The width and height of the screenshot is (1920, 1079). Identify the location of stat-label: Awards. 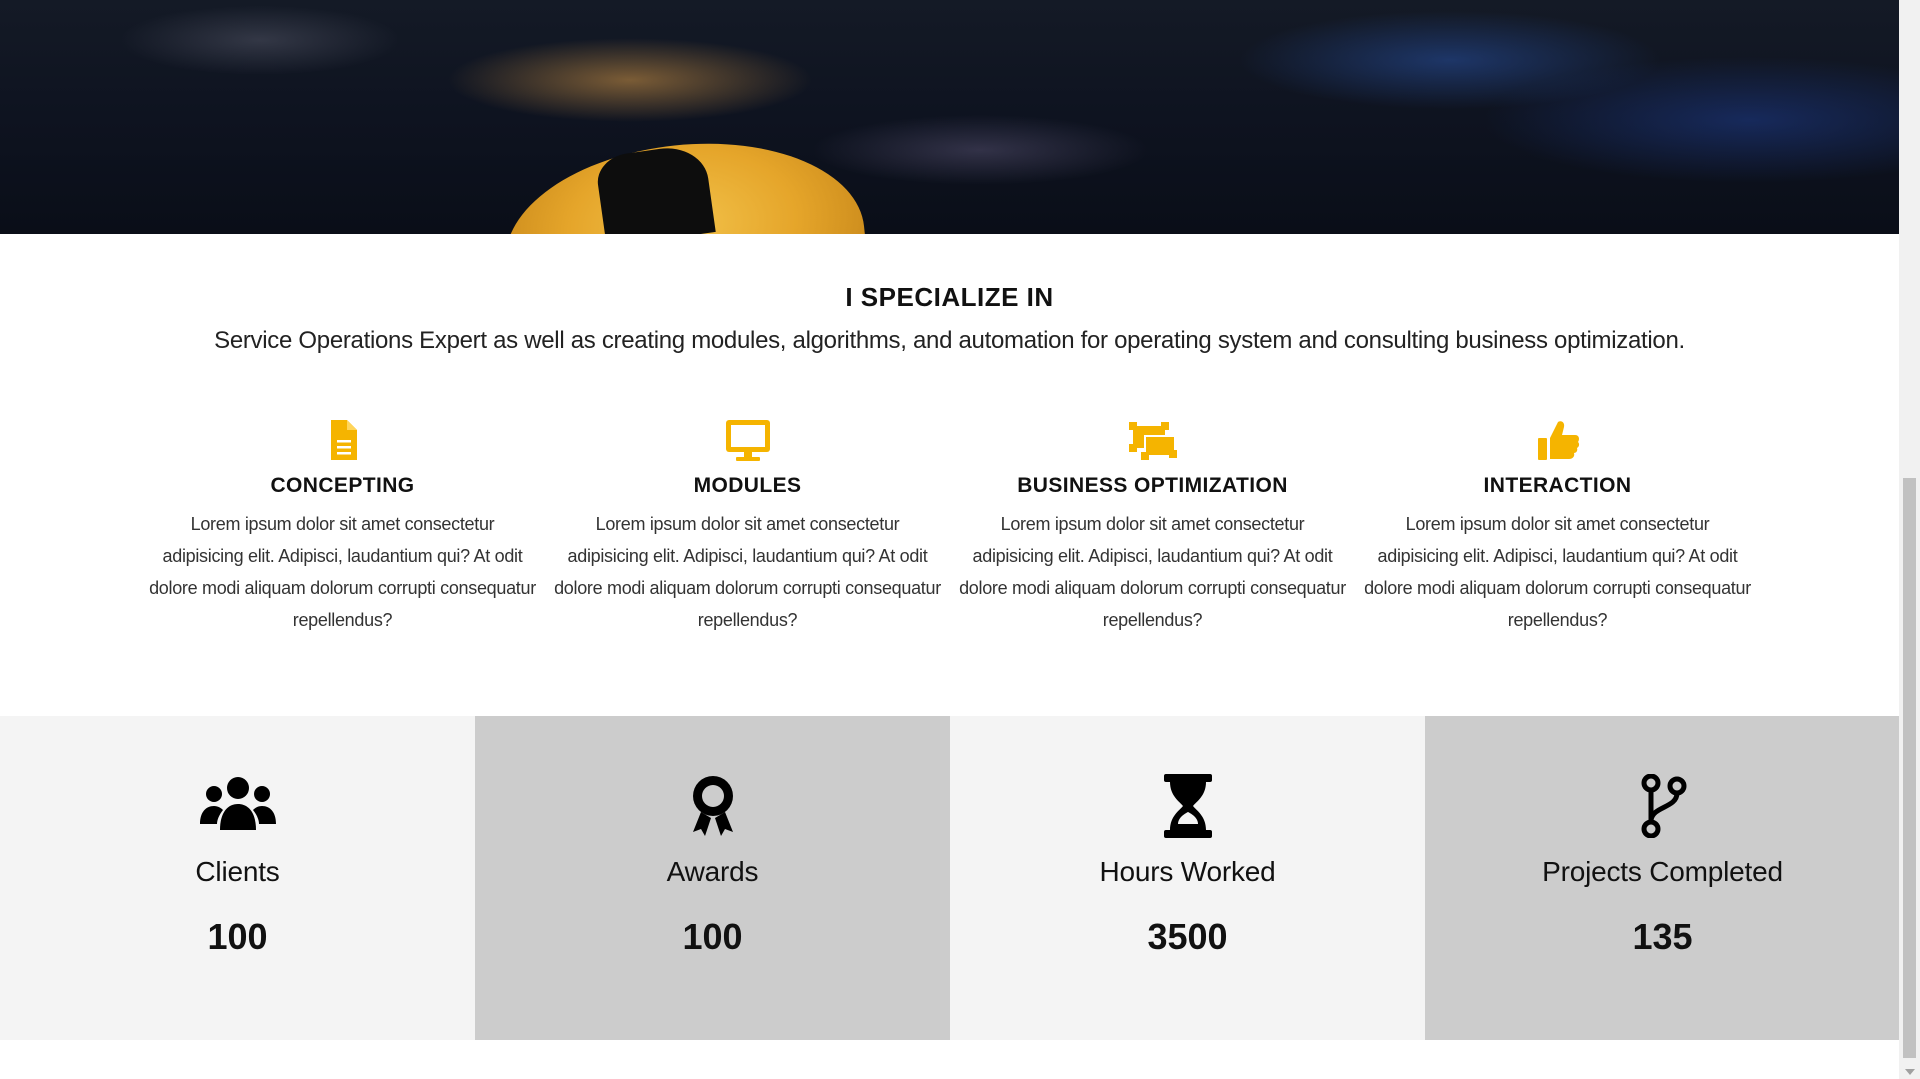
(712, 871).